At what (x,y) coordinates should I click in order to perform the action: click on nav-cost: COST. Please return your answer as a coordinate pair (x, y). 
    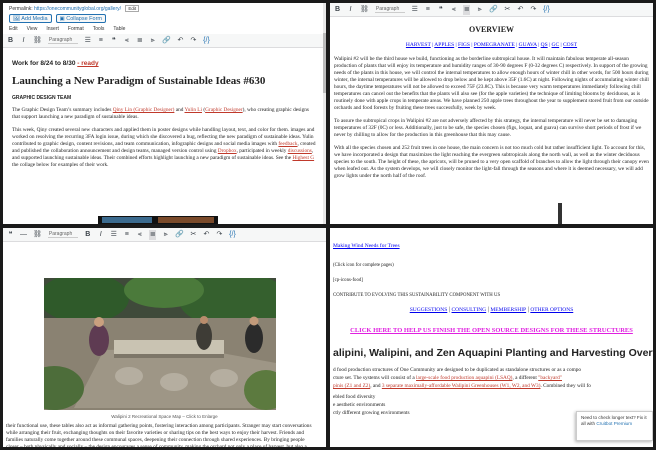
    Looking at the image, I should click on (570, 45).